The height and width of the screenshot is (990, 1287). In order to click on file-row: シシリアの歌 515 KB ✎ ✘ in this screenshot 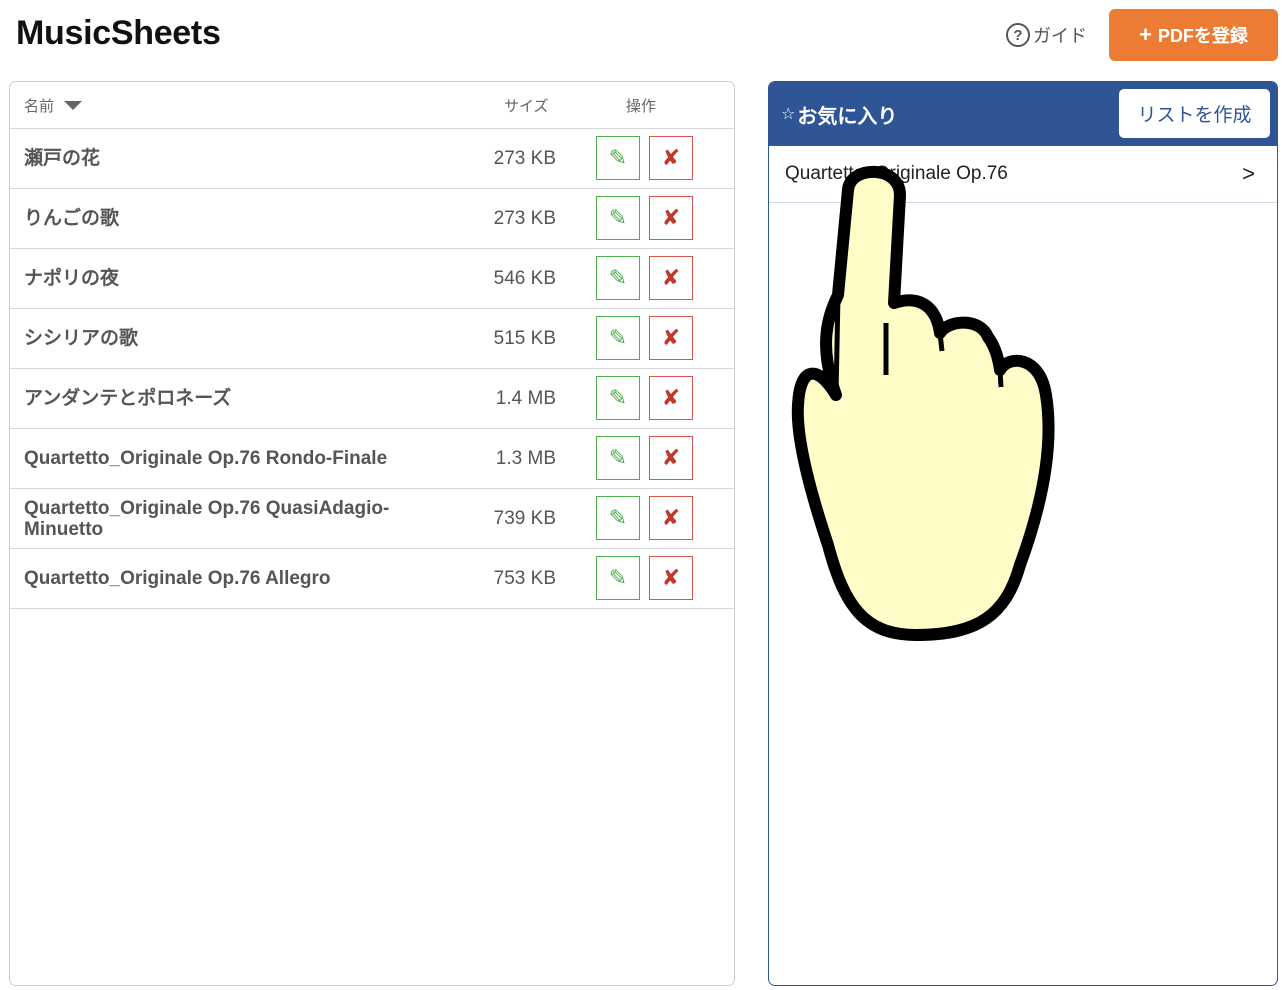, I will do `click(372, 339)`.